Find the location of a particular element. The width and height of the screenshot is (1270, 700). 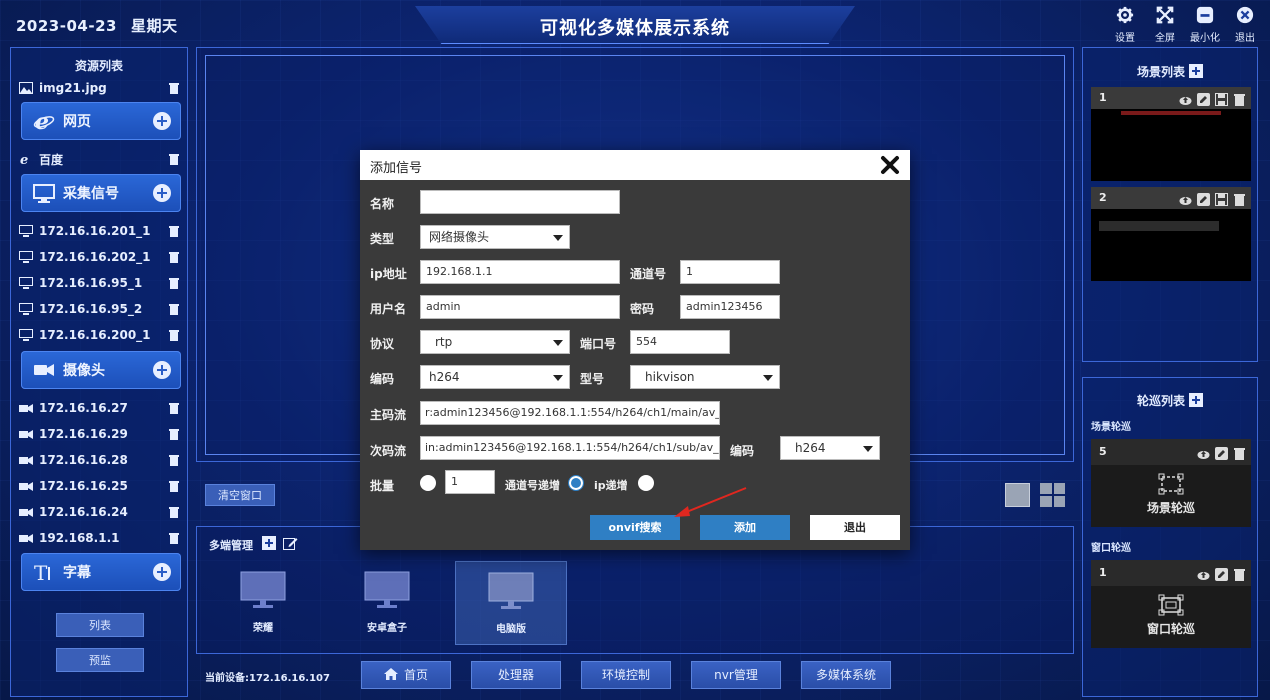

protocol-select: rtp is located at coordinates (495, 342).